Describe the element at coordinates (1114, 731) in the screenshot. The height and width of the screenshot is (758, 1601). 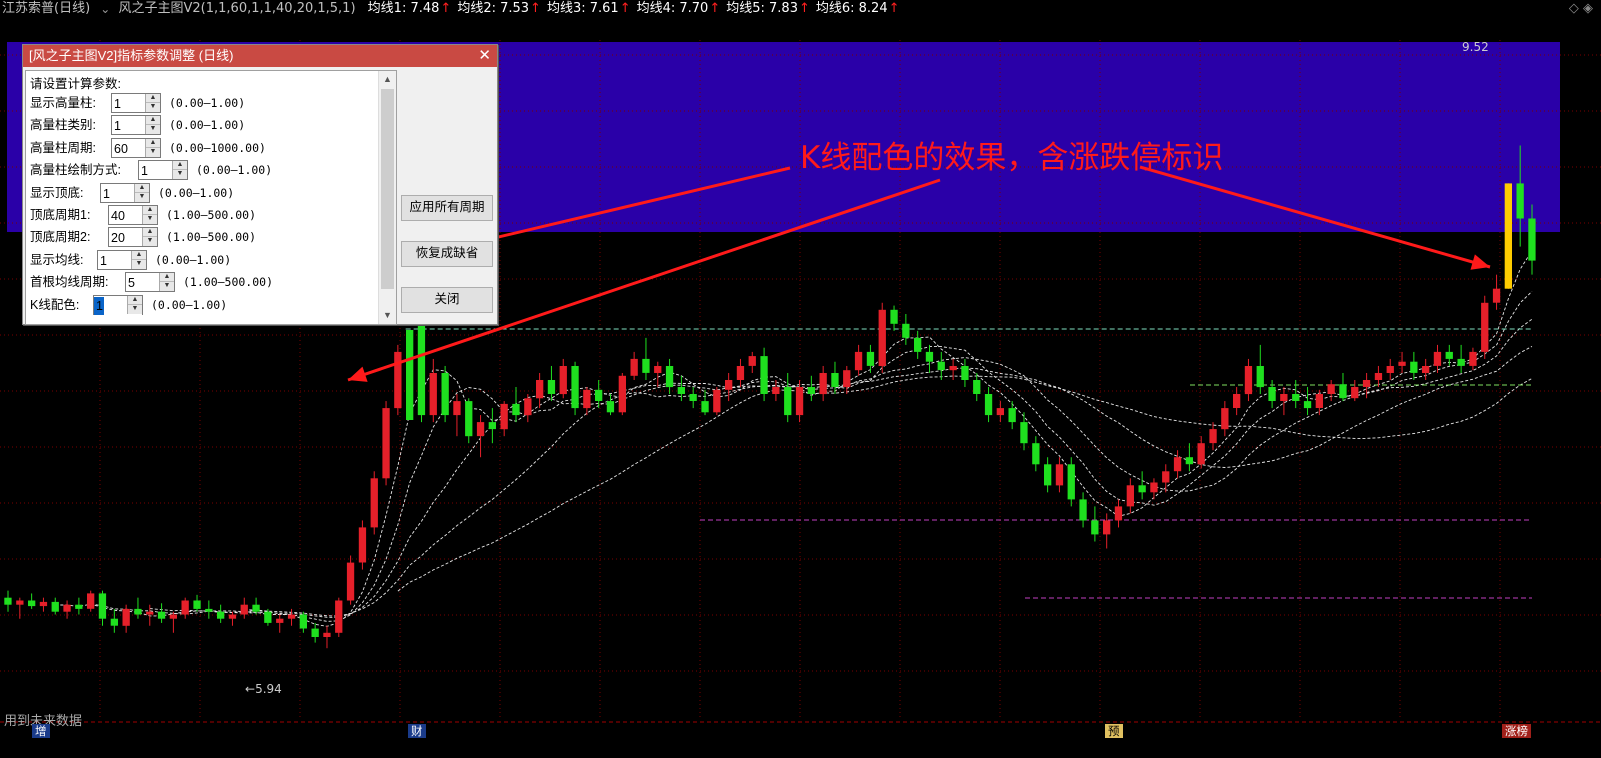
I see `mark-yu: 预` at that location.